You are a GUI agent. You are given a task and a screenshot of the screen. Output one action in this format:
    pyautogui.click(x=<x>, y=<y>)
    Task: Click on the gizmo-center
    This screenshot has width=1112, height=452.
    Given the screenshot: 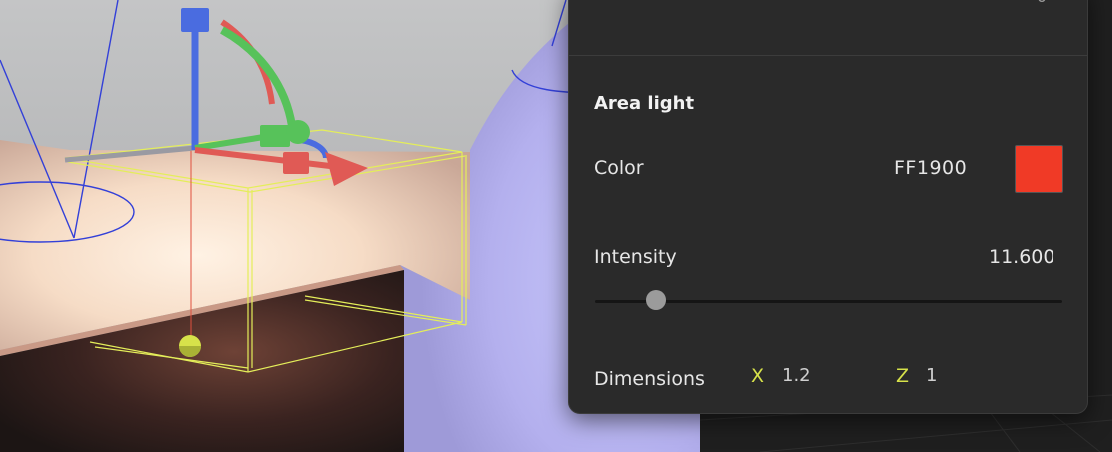 What is the action you would take?
    pyautogui.click(x=298, y=132)
    